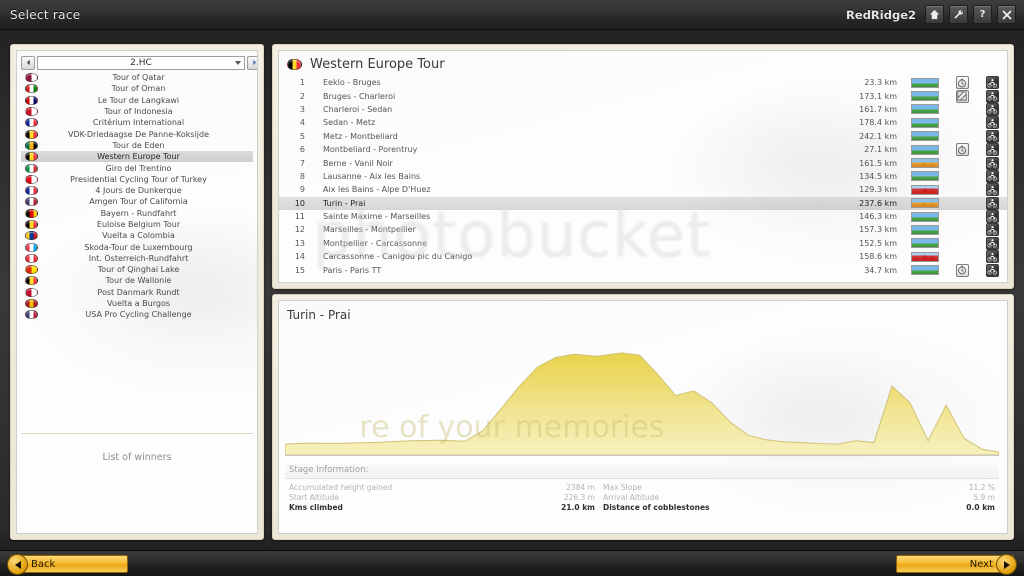 This screenshot has height=576, width=1024. What do you see at coordinates (982, 14) in the screenshot?
I see `help-icon: ?` at bounding box center [982, 14].